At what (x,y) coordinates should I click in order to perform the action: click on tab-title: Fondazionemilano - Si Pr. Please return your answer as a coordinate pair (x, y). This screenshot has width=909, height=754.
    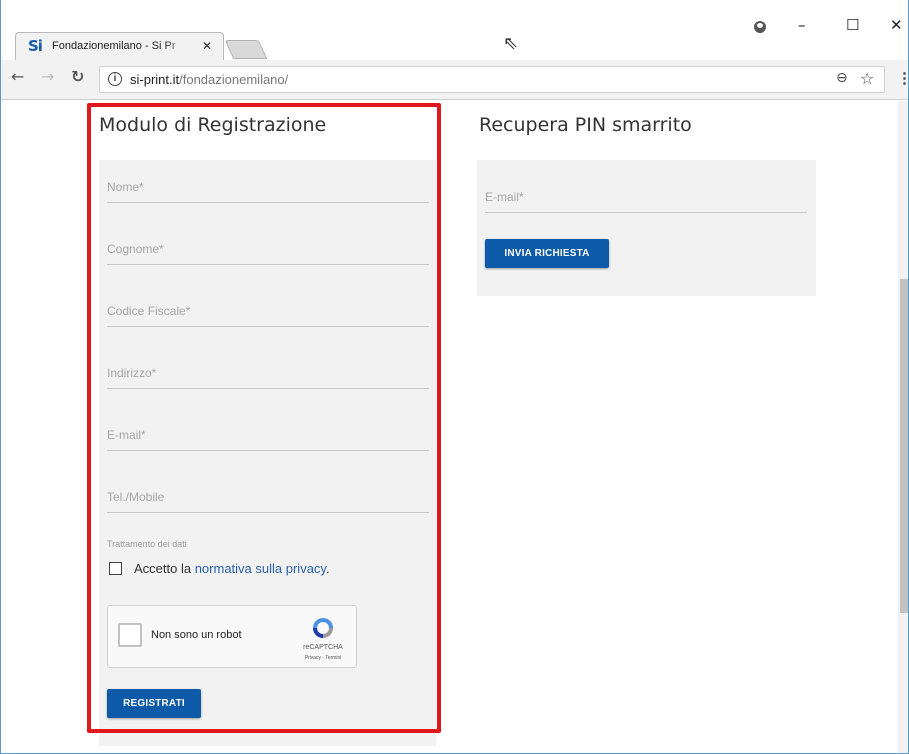
    Looking at the image, I should click on (114, 46).